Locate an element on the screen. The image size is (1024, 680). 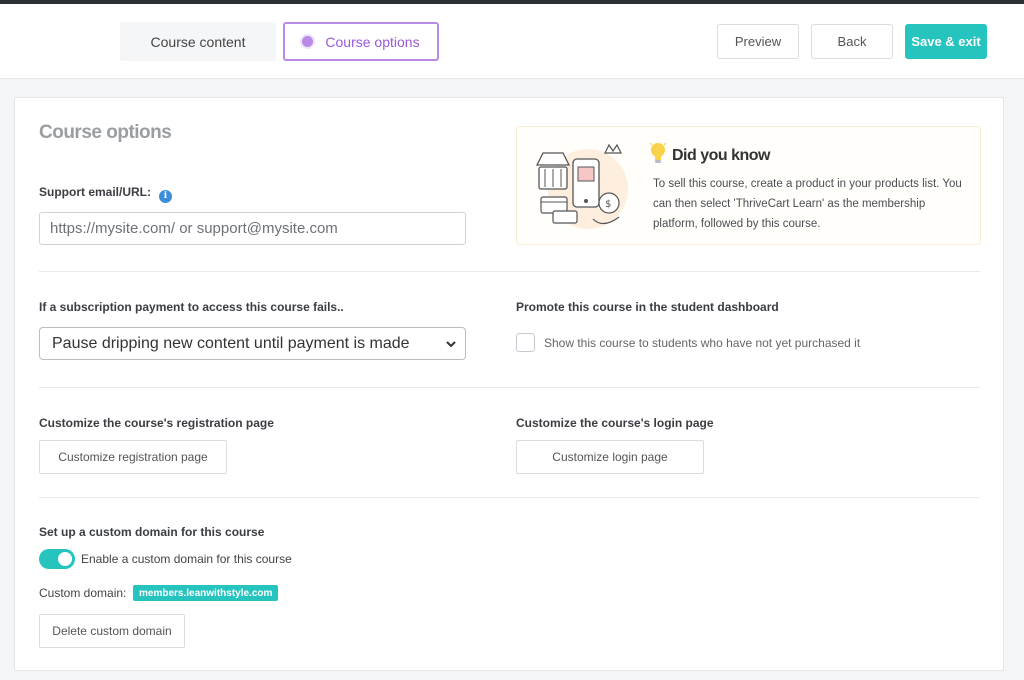
page-title: Course options is located at coordinates (105, 132).